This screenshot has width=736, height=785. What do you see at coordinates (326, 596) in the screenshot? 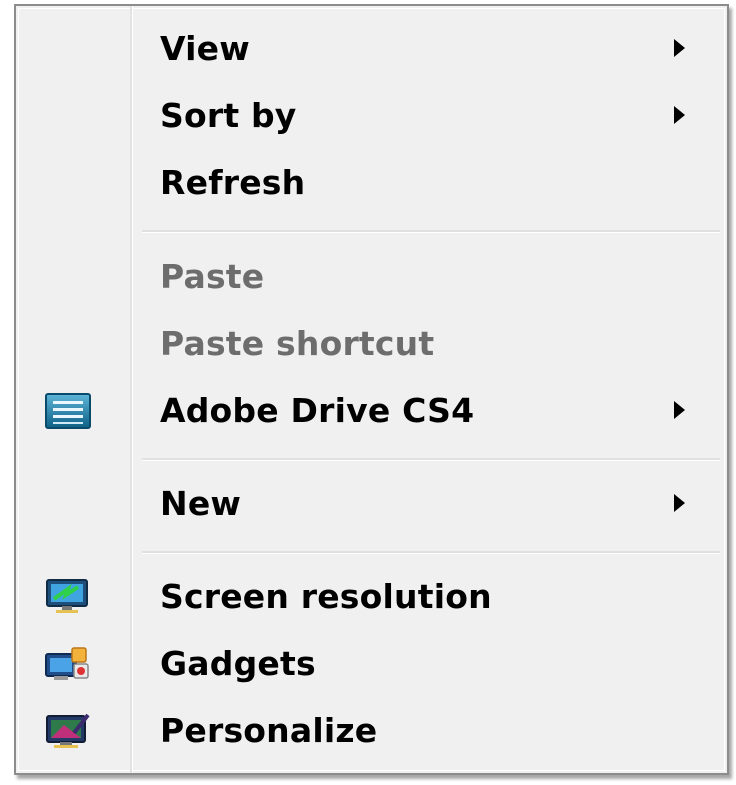
I see `menu-item-label: Screen resolution` at bounding box center [326, 596].